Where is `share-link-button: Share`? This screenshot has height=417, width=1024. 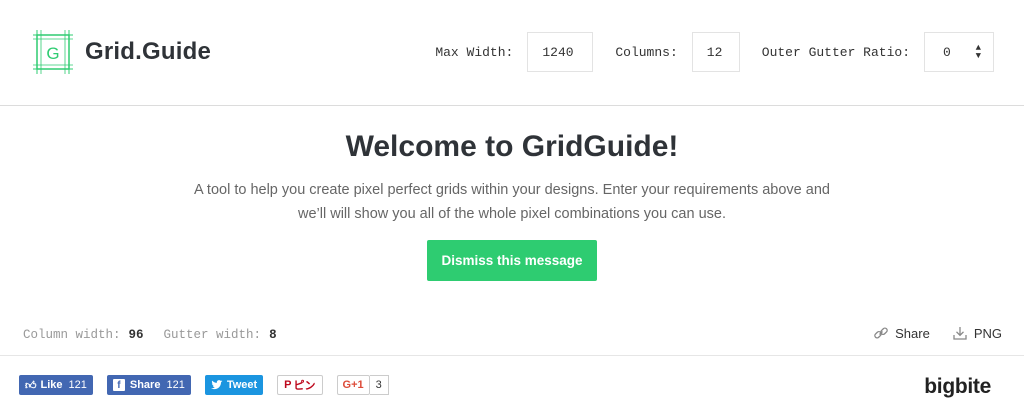 share-link-button: Share is located at coordinates (901, 333).